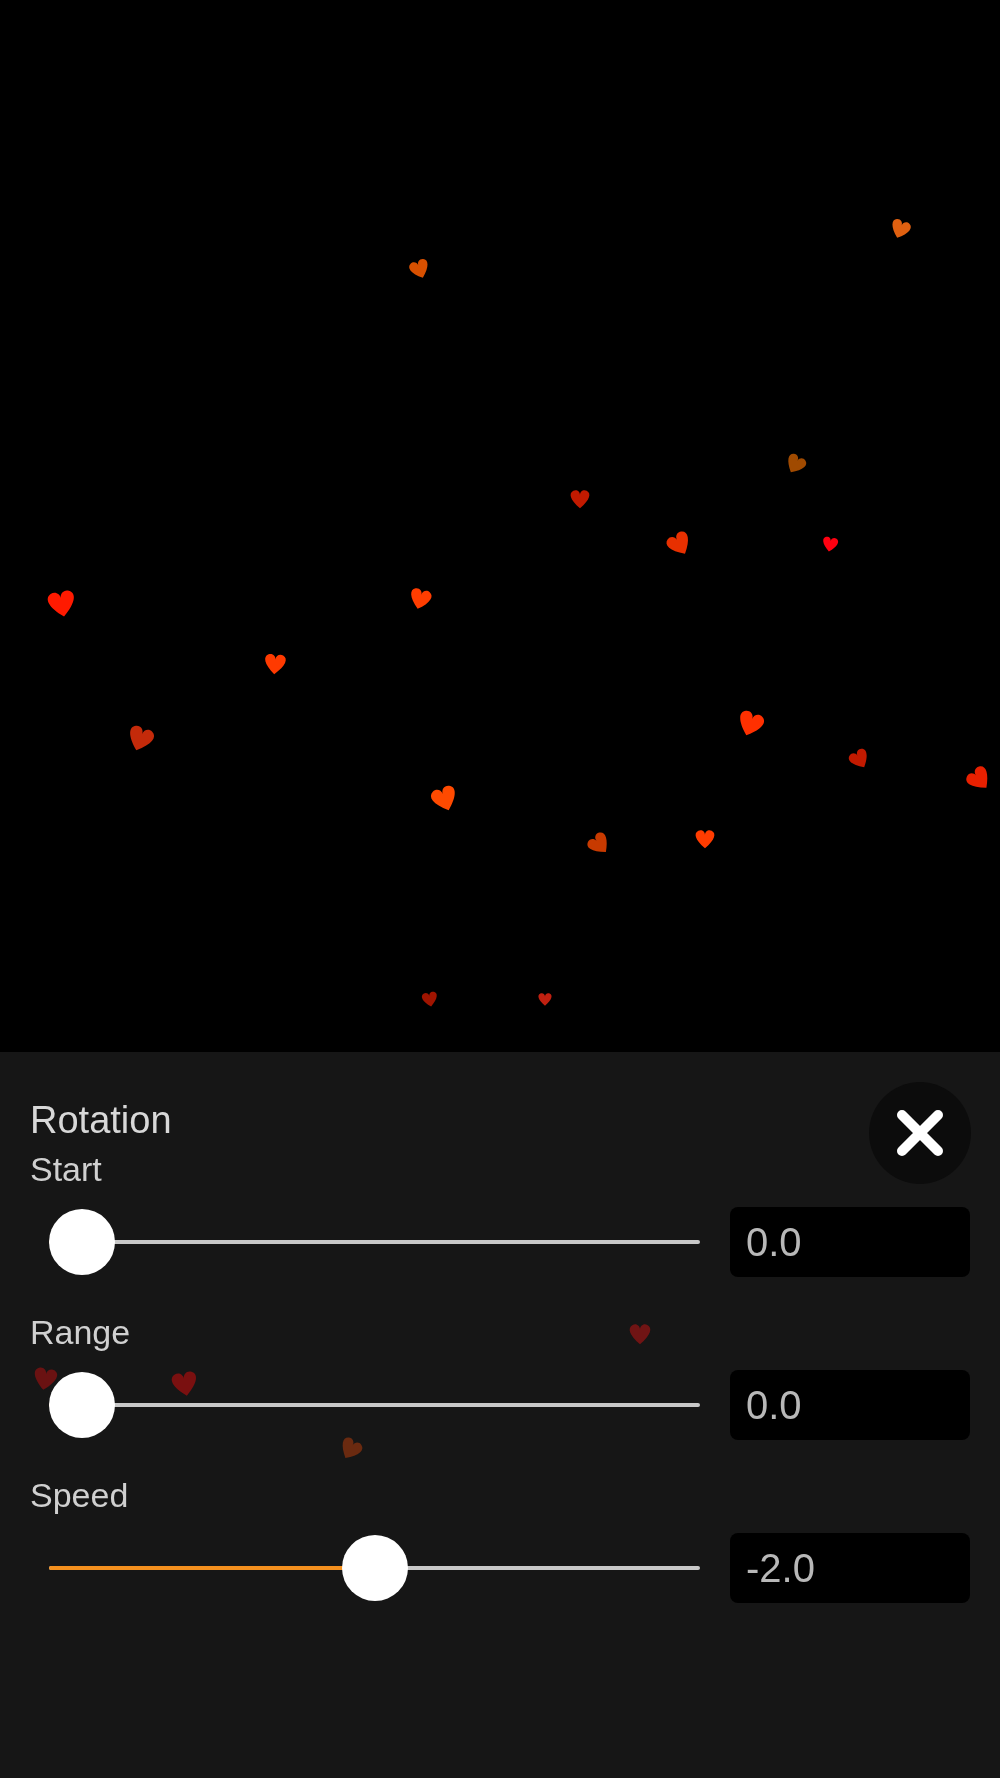 Image resolution: width=1000 pixels, height=1778 pixels. I want to click on slider-track, so click(374, 1568).